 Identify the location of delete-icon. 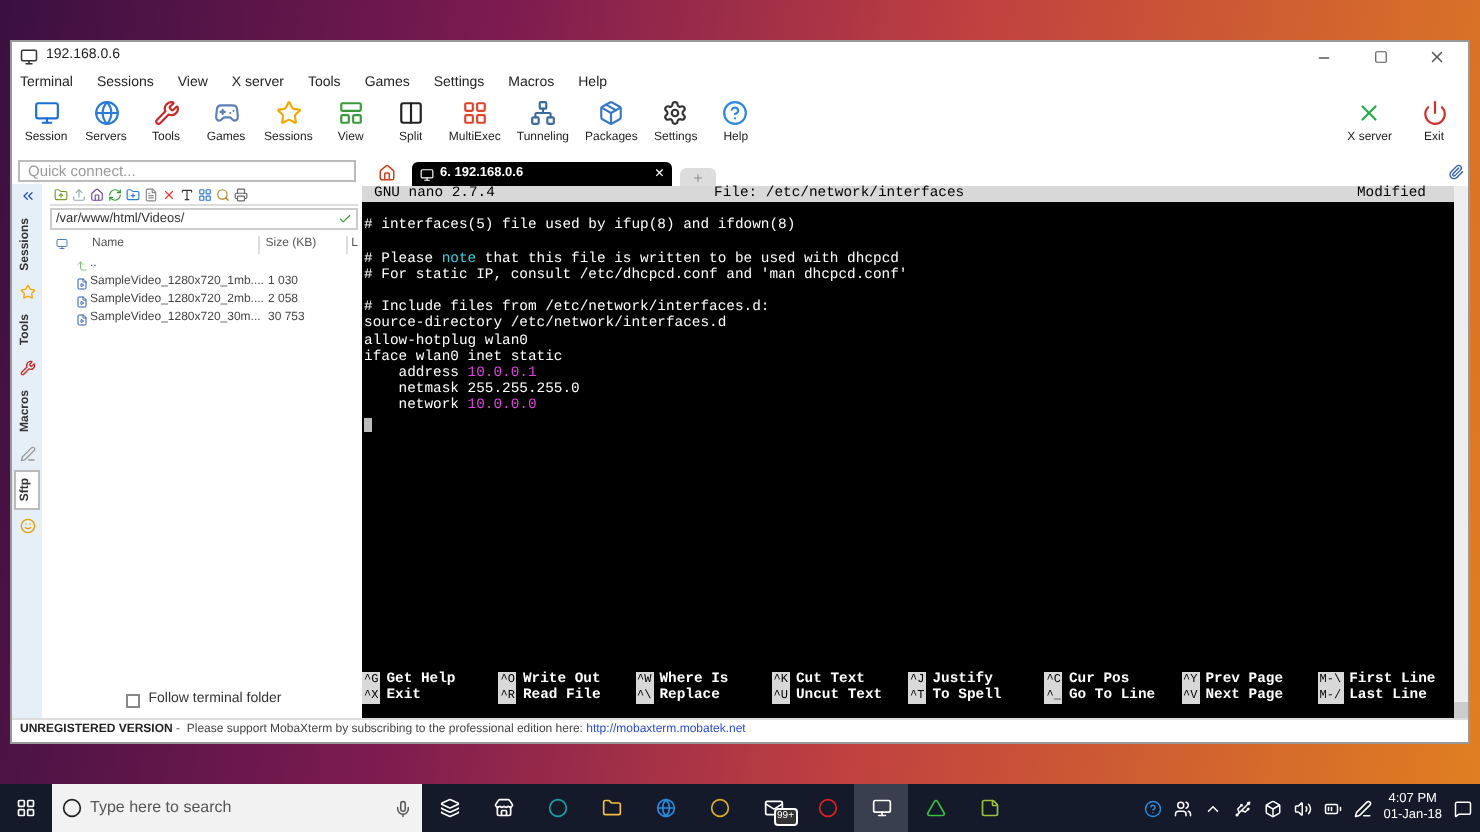
(169, 194).